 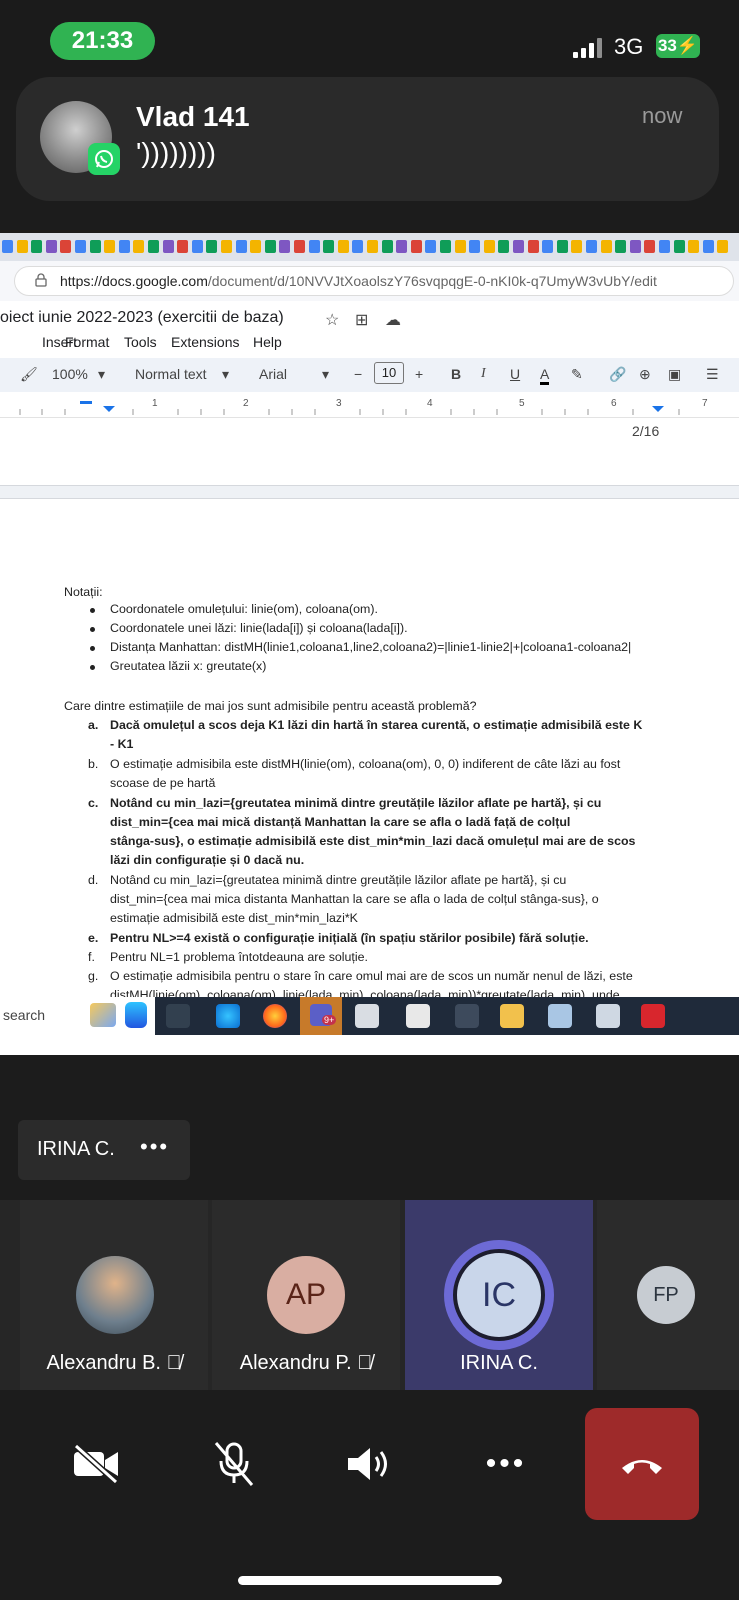 I want to click on menu-tools: Tools, so click(x=140, y=342).